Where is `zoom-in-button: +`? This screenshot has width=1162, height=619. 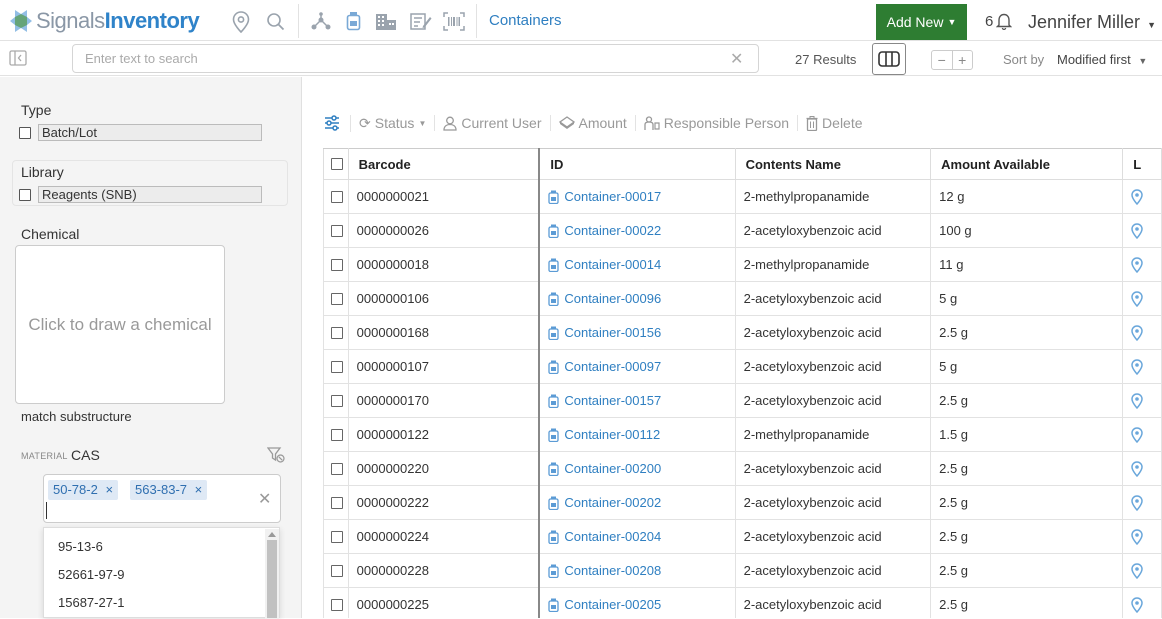 zoom-in-button: + is located at coordinates (963, 60).